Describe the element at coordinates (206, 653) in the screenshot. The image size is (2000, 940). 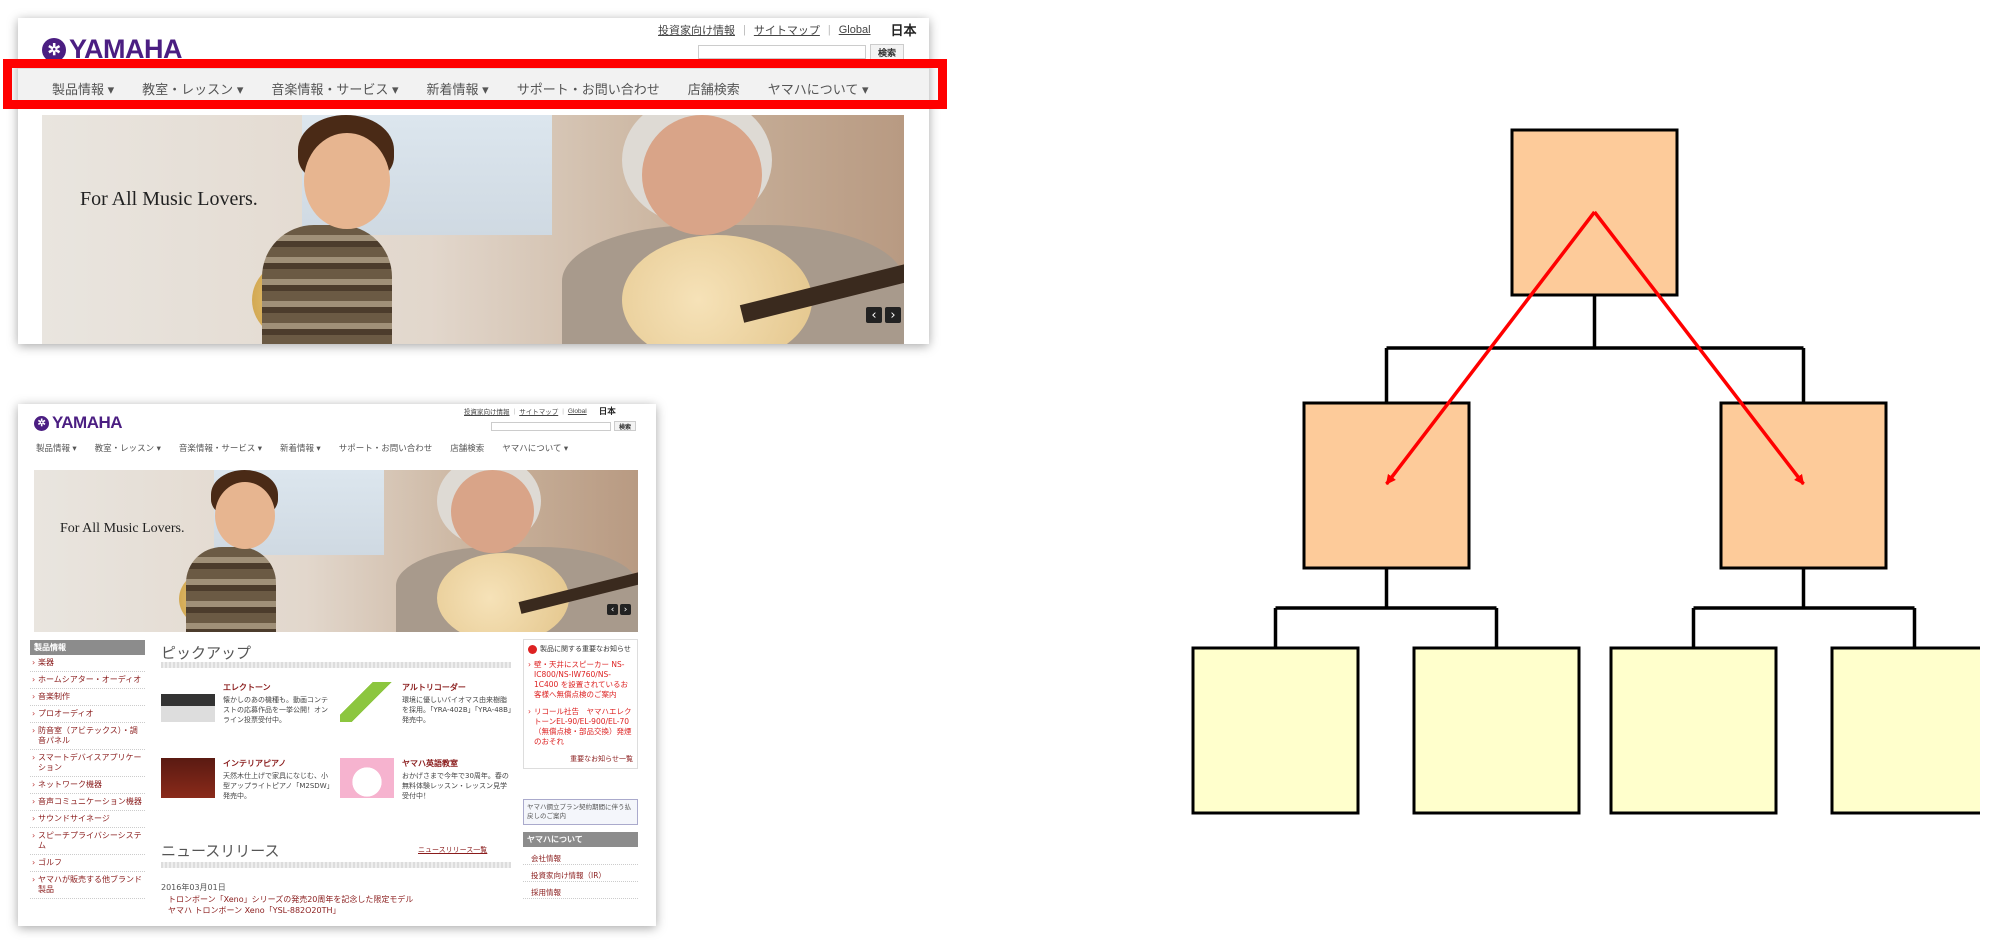
I see `pickup-heading: ピックアップ` at that location.